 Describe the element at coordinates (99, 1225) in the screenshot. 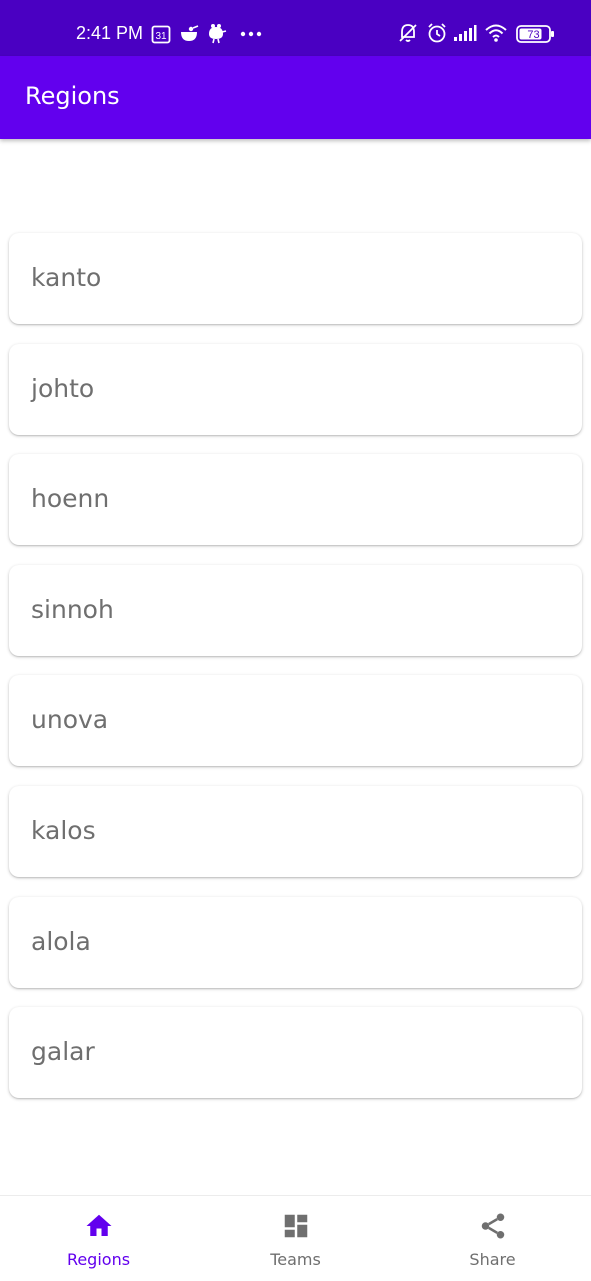

I see `home-icon` at that location.